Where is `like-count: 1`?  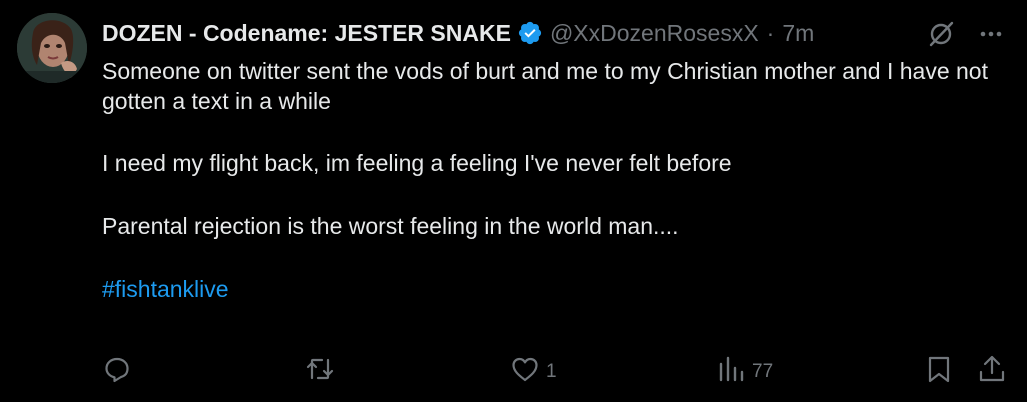
like-count: 1 is located at coordinates (551, 371).